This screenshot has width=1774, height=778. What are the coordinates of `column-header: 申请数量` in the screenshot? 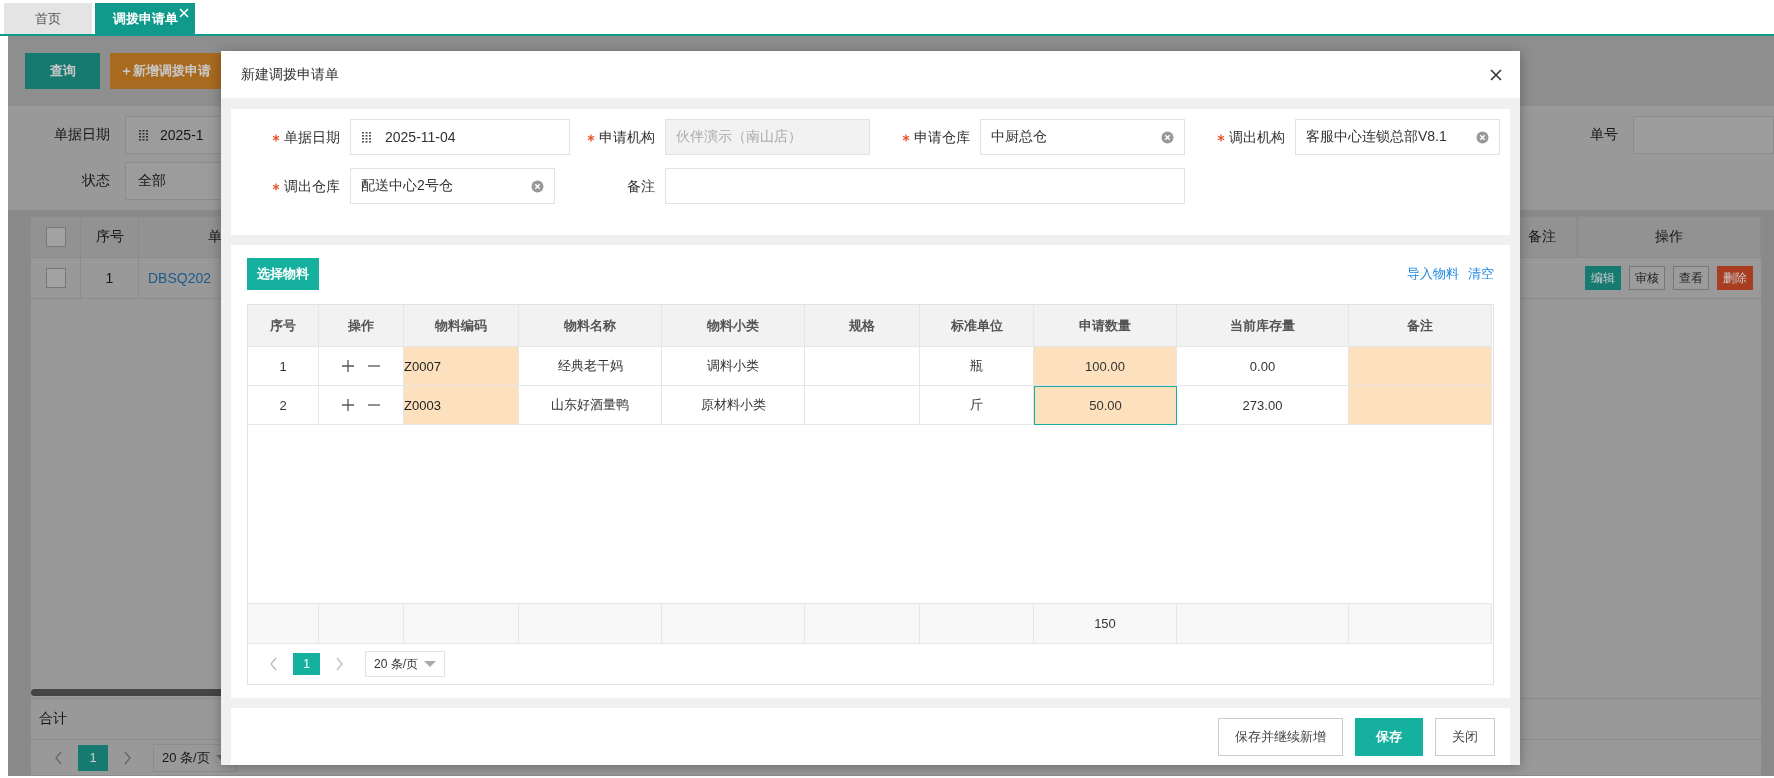 It's located at (1105, 326).